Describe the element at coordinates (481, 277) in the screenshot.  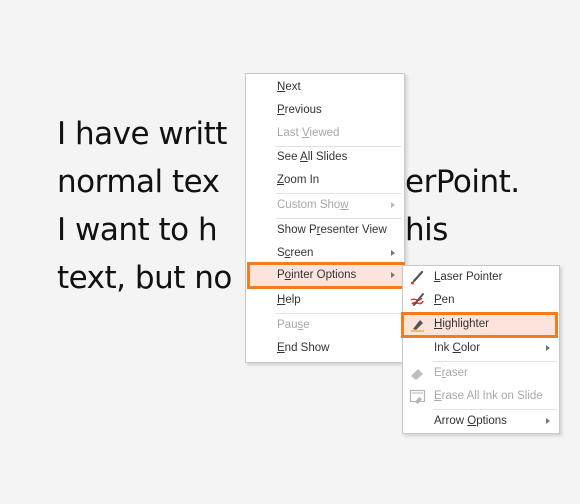
I see `submenu-item-laser-pointer: Laser Pointer` at that location.